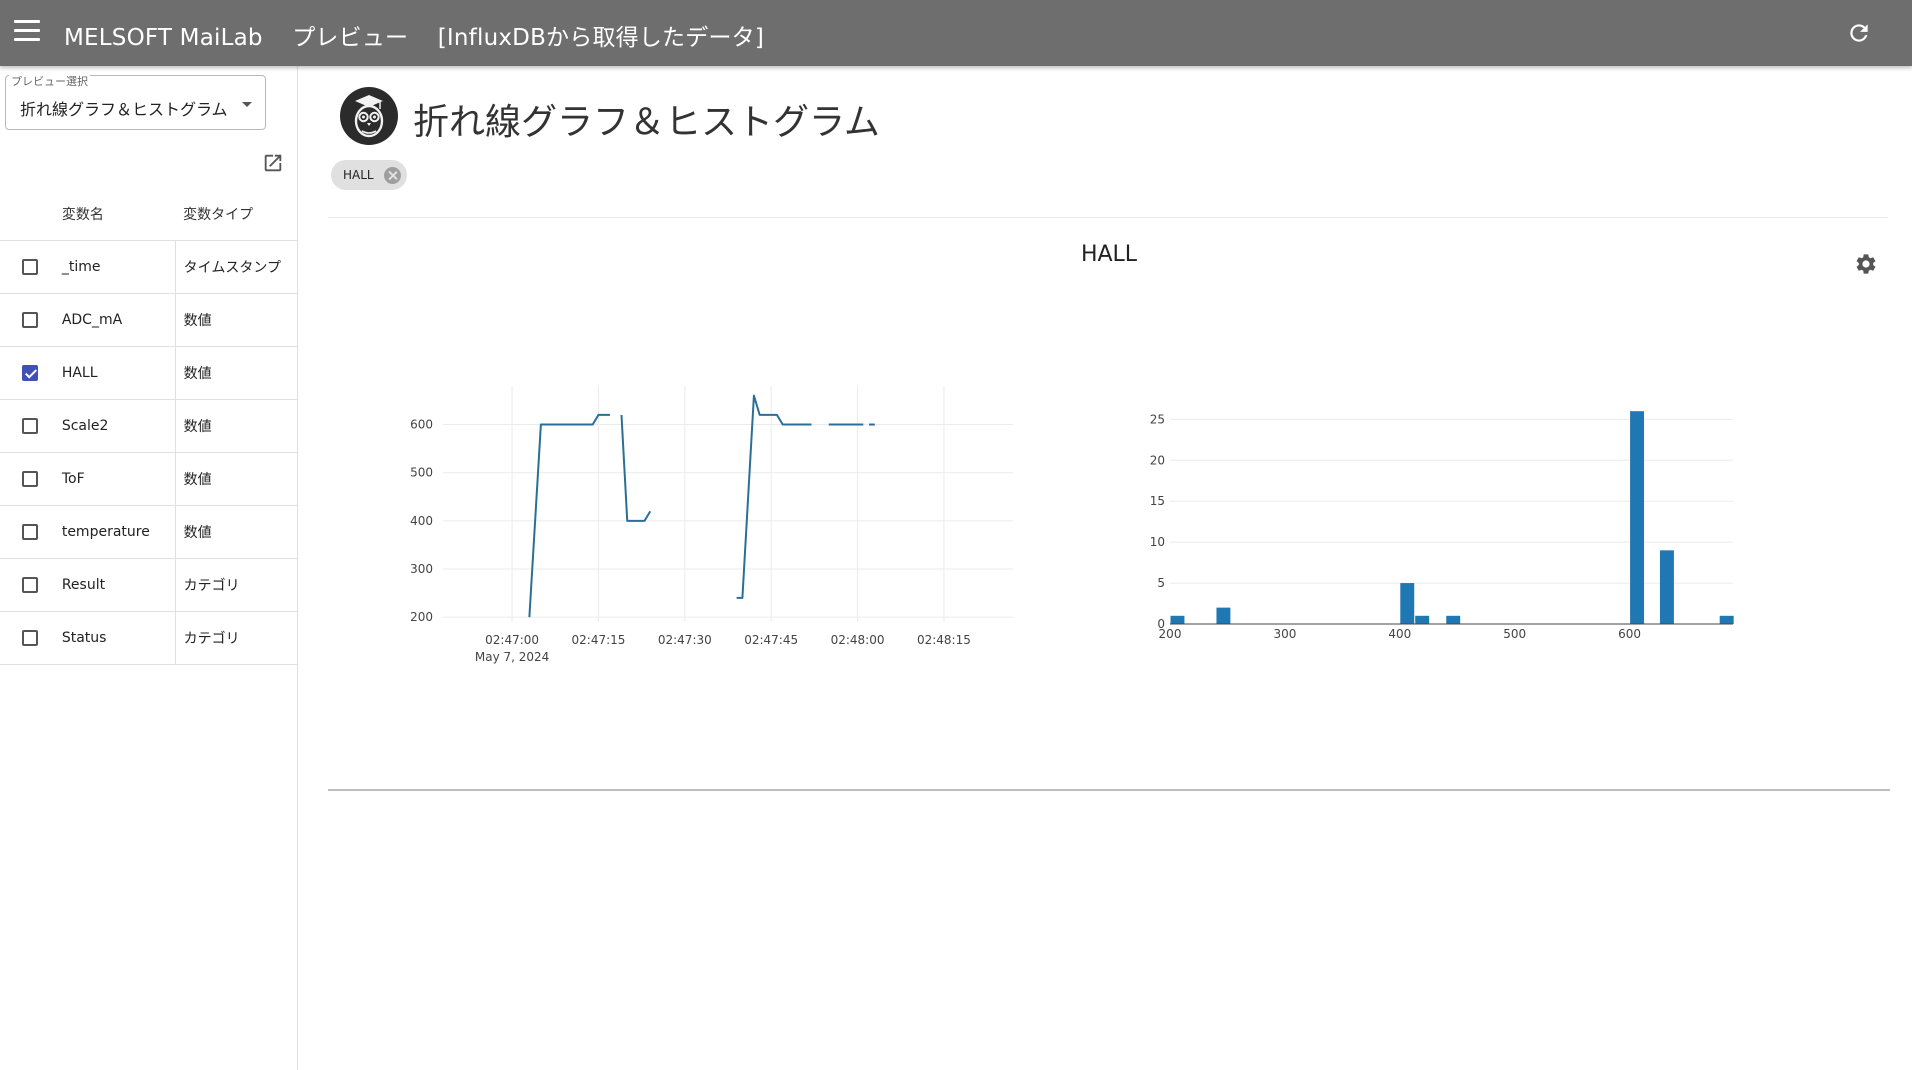 This screenshot has width=1912, height=1070. Describe the element at coordinates (421, 617) in the screenshot. I see `y-tick-label: 200` at that location.